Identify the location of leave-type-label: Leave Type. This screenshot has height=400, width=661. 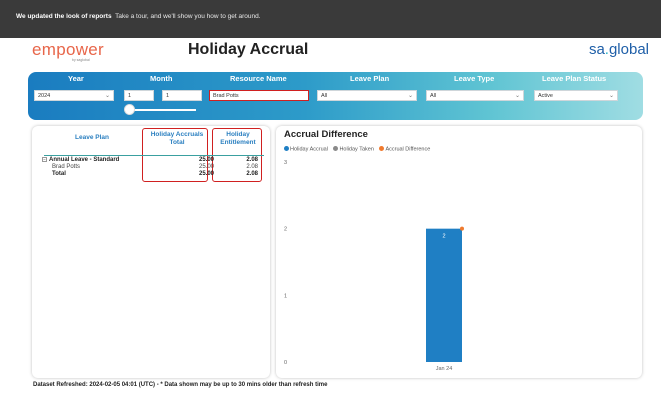
(474, 78).